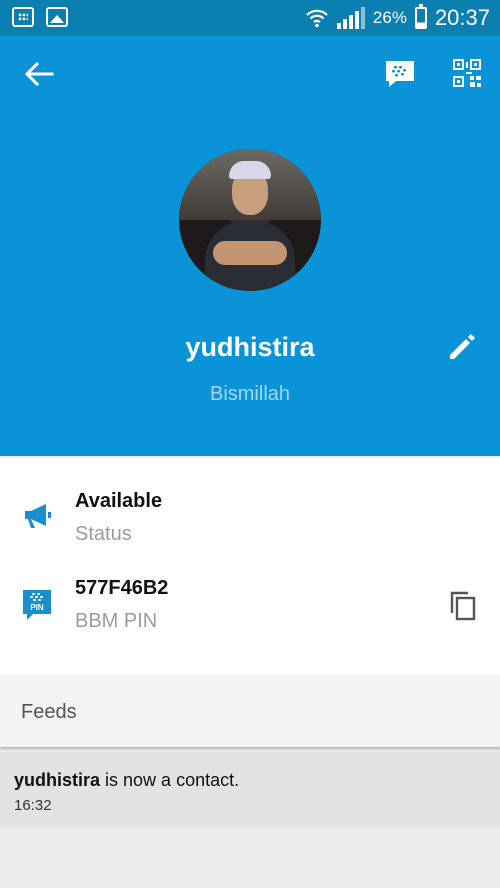 The height and width of the screenshot is (888, 500). I want to click on feed-item-message: is now a contact., so click(170, 780).